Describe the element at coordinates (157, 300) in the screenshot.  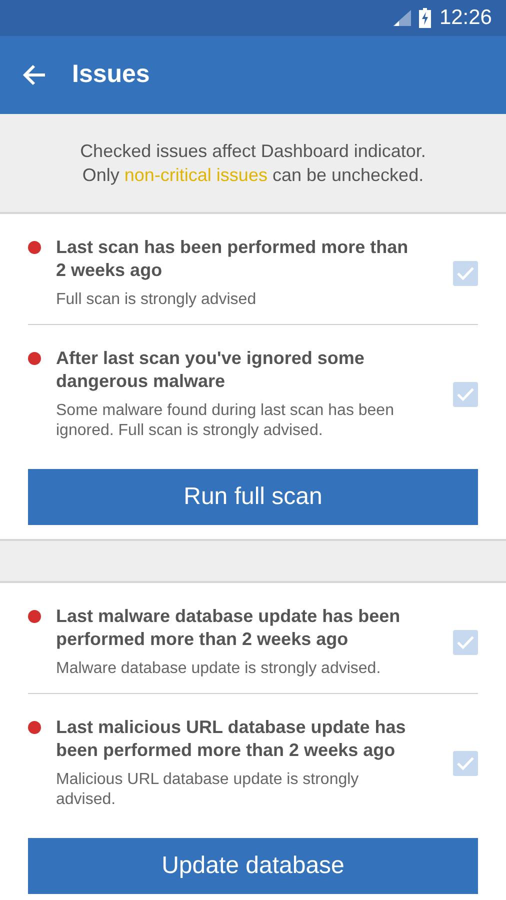
I see `issue-description: Full scan is strongly advised` at that location.